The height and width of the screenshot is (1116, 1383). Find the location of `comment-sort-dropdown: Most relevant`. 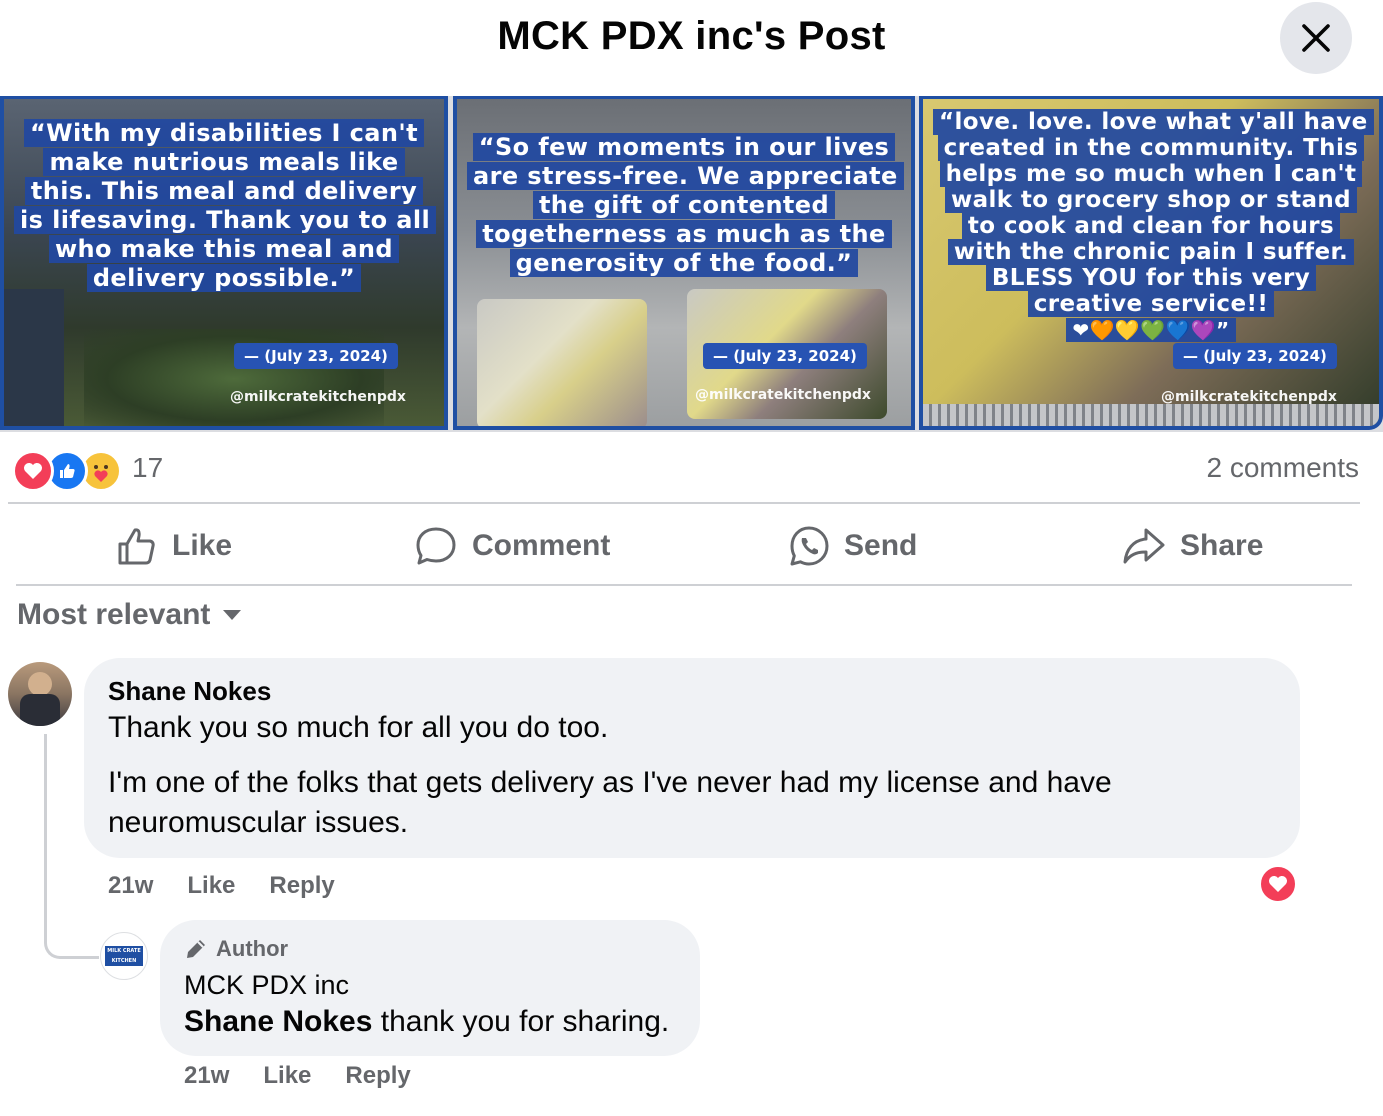

comment-sort-dropdown: Most relevant is located at coordinates (129, 615).